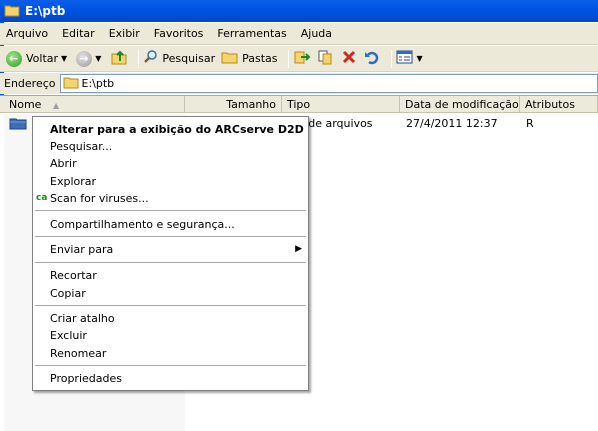 Image resolution: width=598 pixels, height=431 pixels. Describe the element at coordinates (316, 33) in the screenshot. I see `menu-ajuda: Ajuda` at that location.